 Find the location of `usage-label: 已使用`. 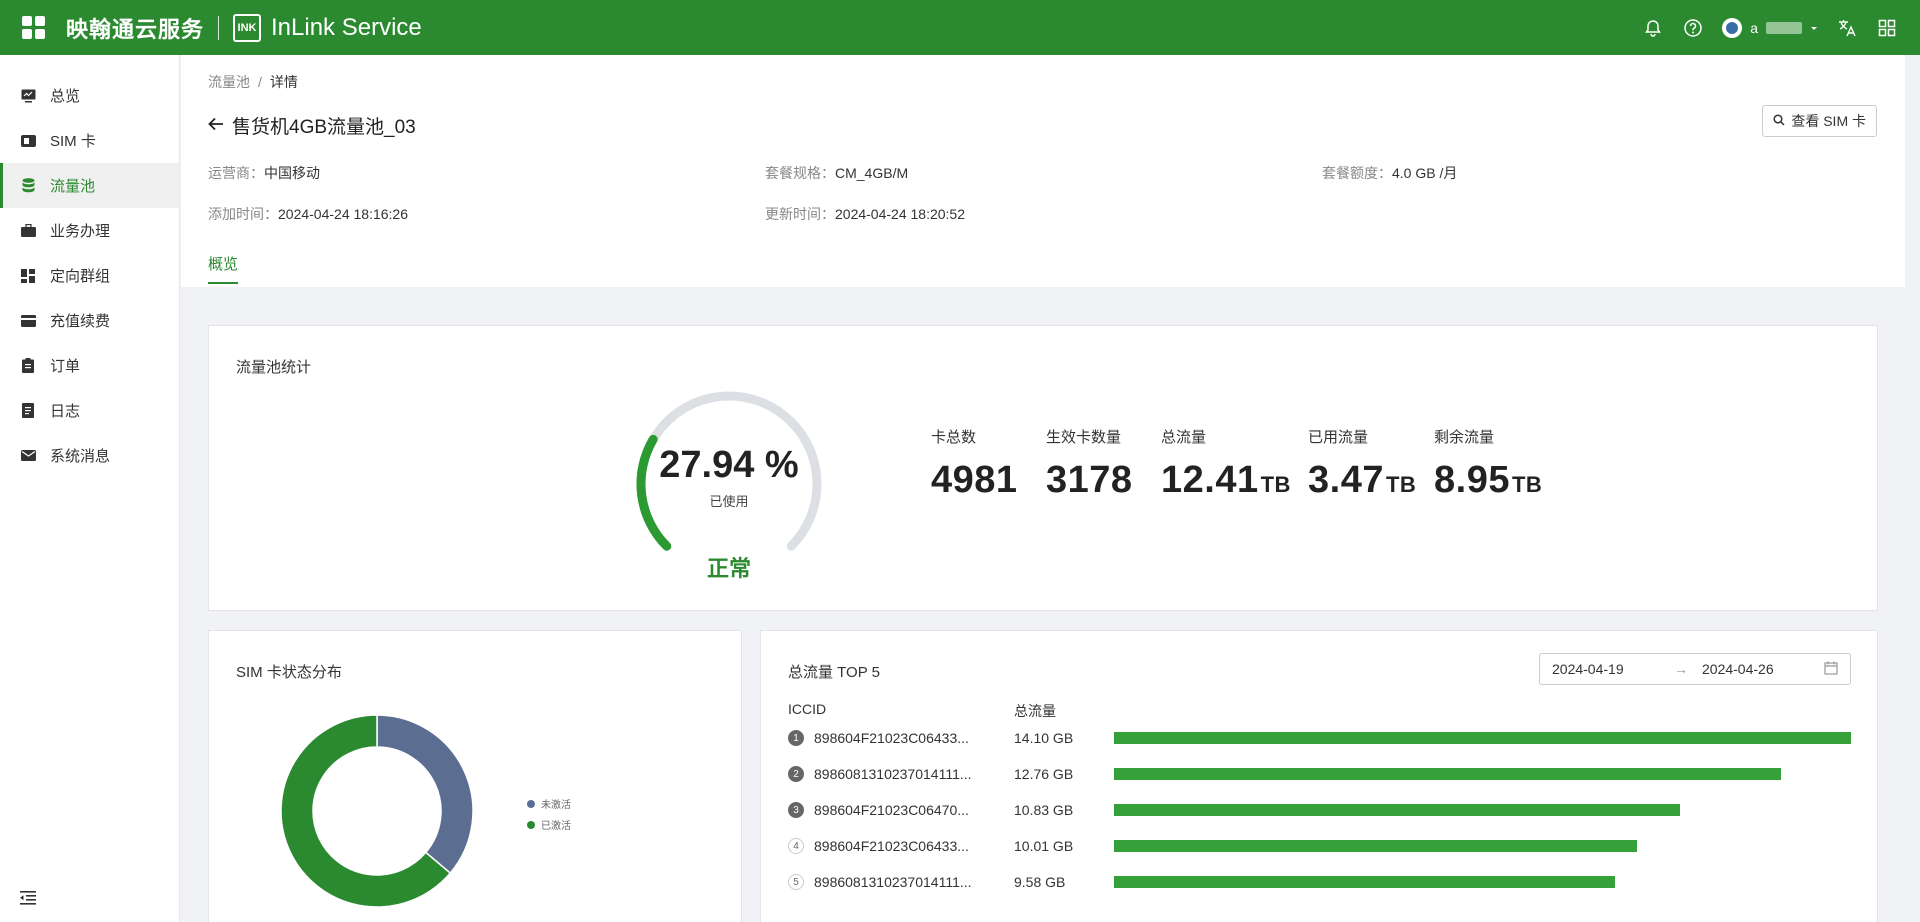

usage-label: 已使用 is located at coordinates (729, 501).